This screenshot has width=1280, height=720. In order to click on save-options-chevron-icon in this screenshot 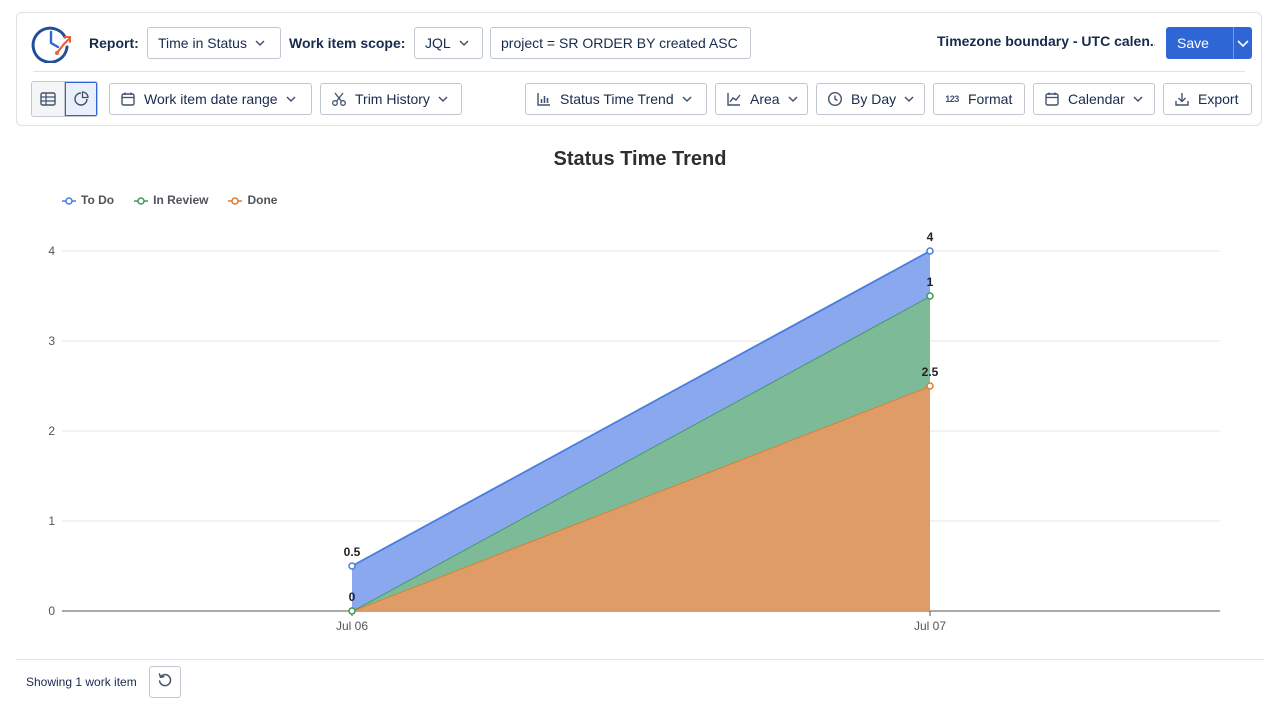, I will do `click(1243, 43)`.